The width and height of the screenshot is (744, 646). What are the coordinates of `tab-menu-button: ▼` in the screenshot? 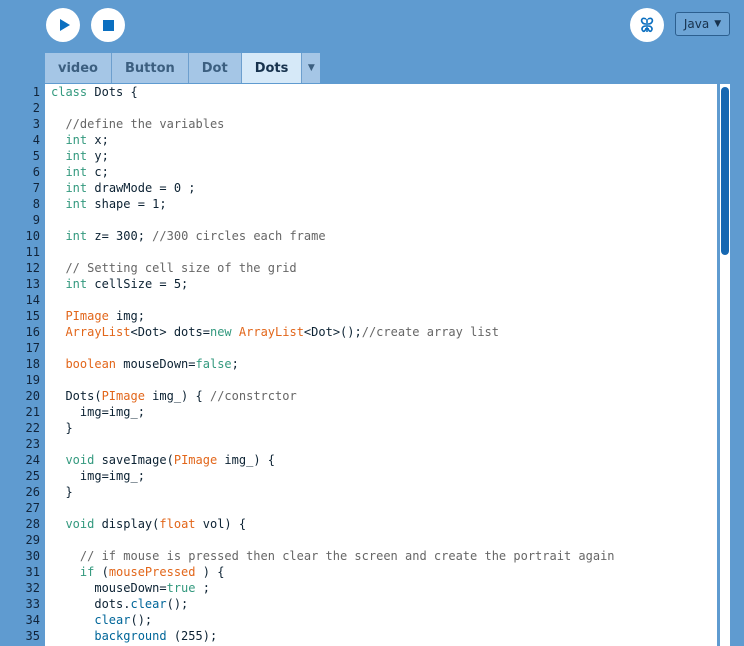 It's located at (311, 68).